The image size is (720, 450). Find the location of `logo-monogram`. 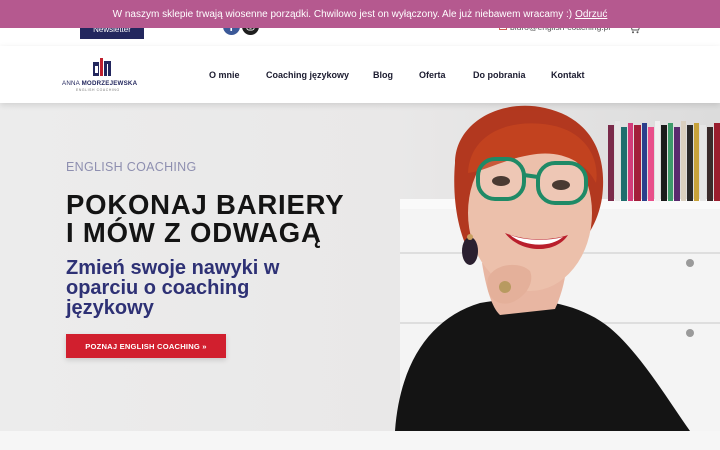

logo-monogram is located at coordinates (102, 67).